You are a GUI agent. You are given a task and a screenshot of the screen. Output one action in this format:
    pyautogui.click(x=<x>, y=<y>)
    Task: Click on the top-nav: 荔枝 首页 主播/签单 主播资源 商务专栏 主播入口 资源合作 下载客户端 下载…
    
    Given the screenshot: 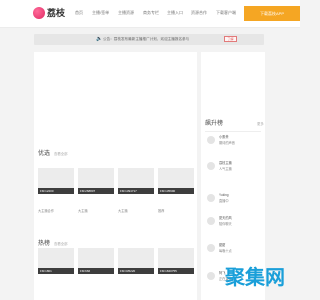 What is the action you would take?
    pyautogui.click(x=150, y=14)
    